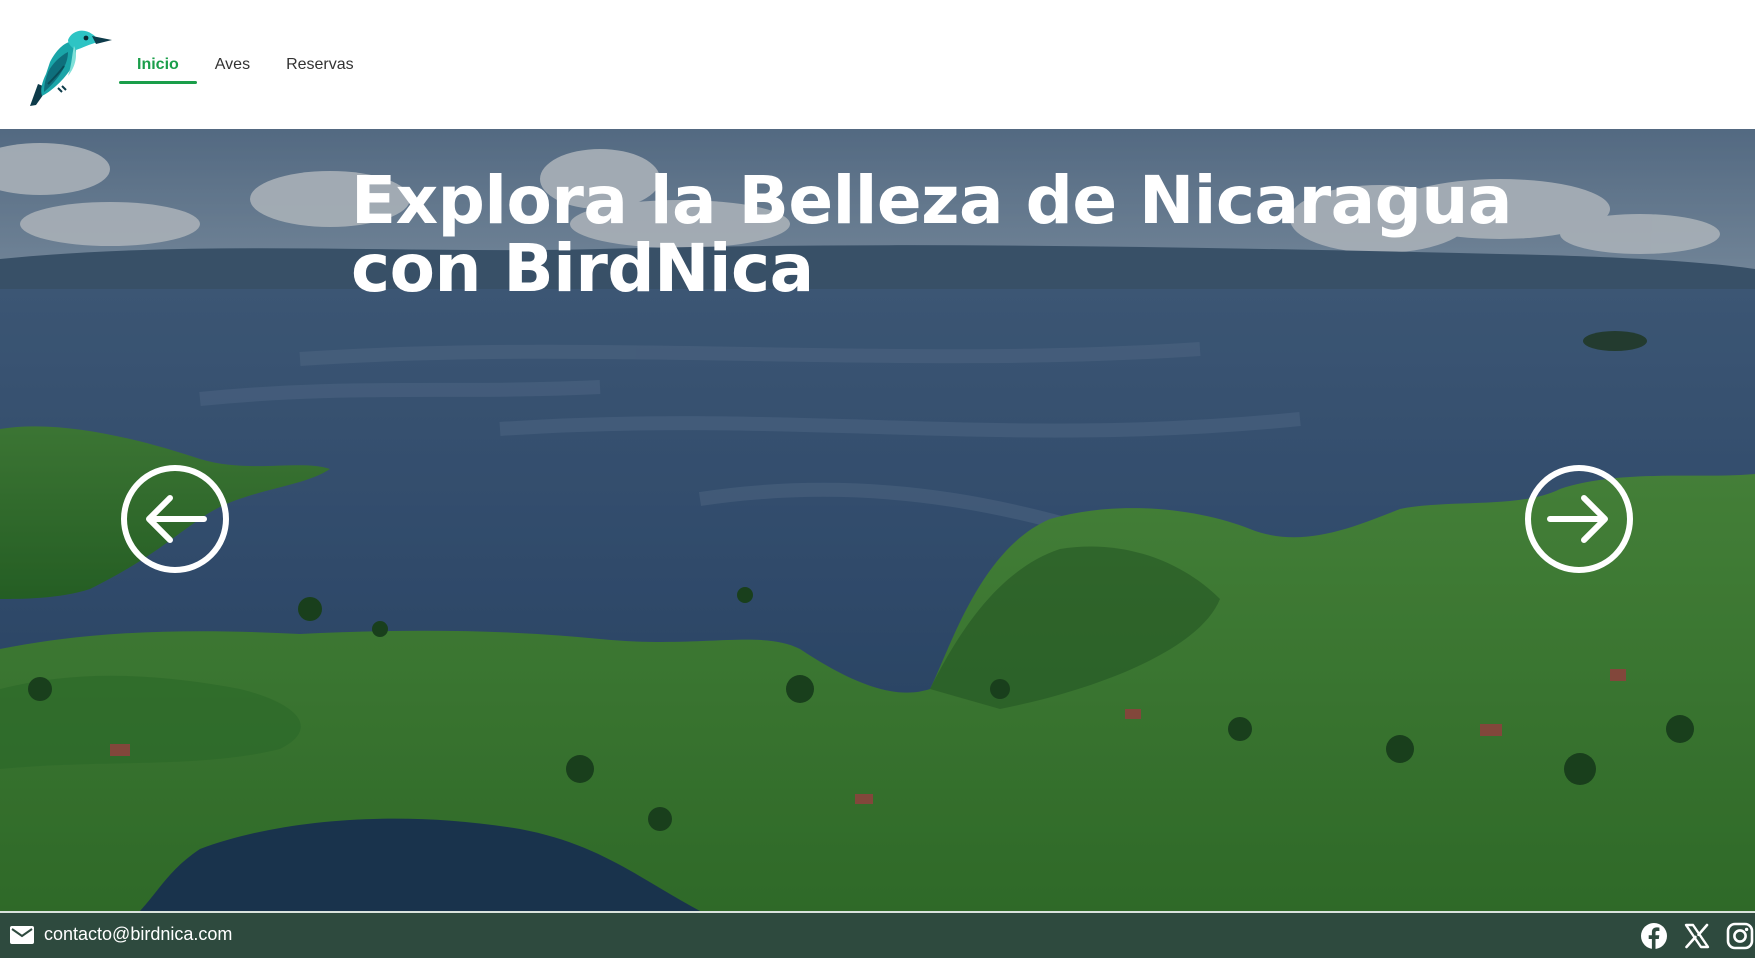 The image size is (1755, 958). I want to click on nav-item-reservas: Reservas, so click(320, 67).